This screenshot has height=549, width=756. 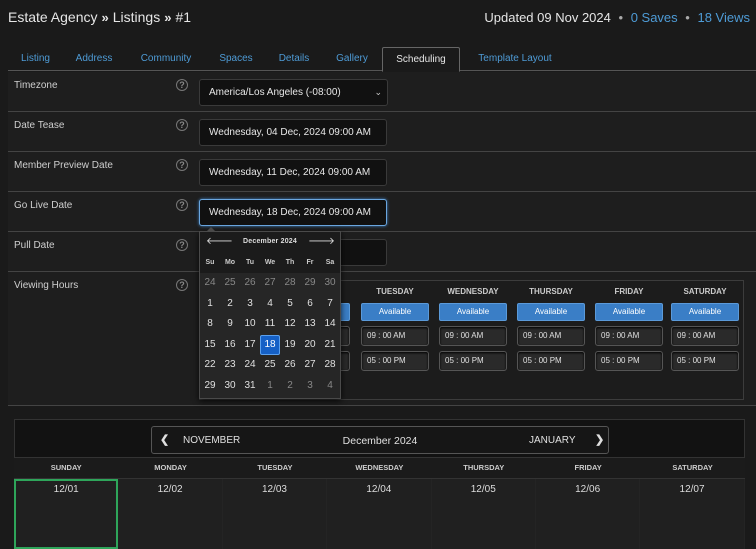 What do you see at coordinates (236, 59) in the screenshot?
I see `tab-spaces: Spaces` at bounding box center [236, 59].